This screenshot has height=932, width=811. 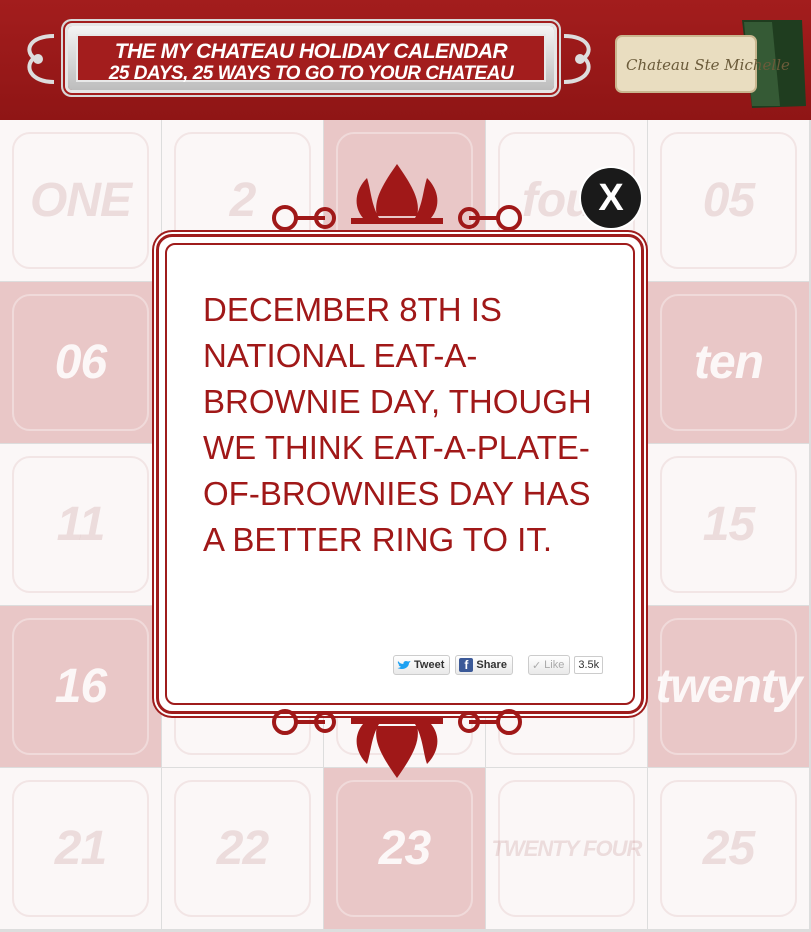 What do you see at coordinates (397, 197) in the screenshot?
I see `top-fleuron-ornament` at bounding box center [397, 197].